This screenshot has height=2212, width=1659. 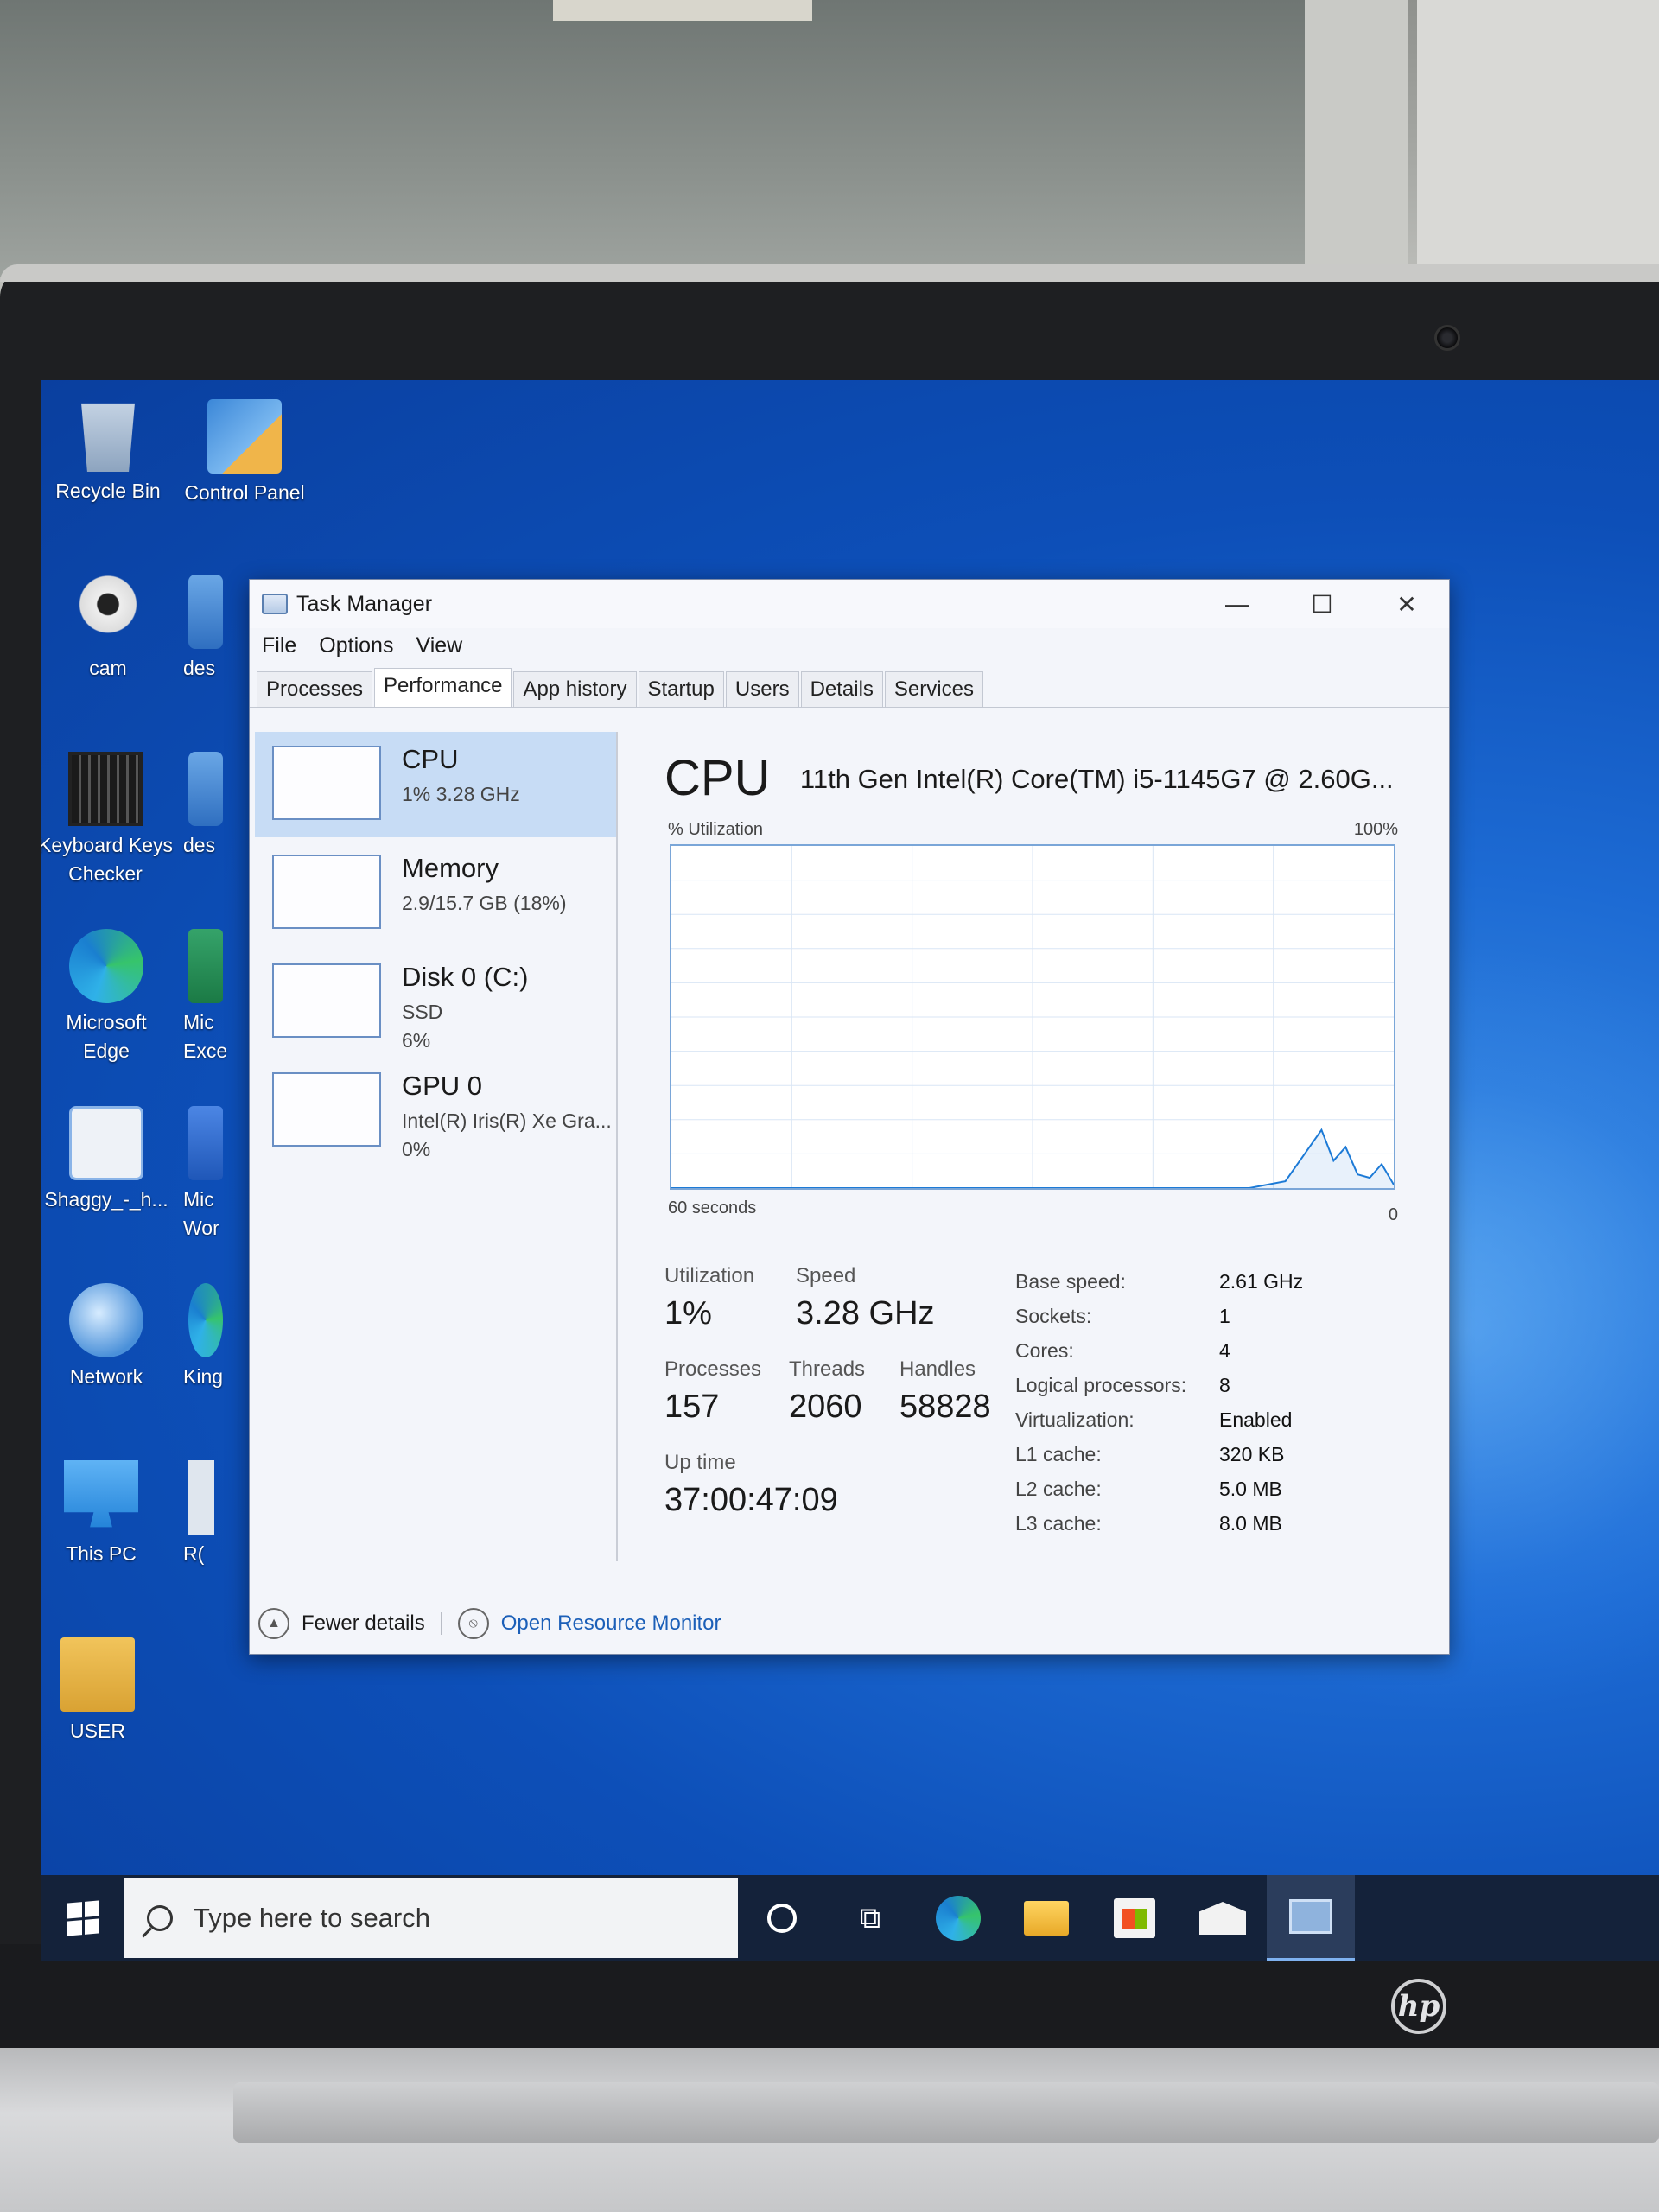 I want to click on sidebar-item-sub-2: 0%, so click(x=416, y=1149).